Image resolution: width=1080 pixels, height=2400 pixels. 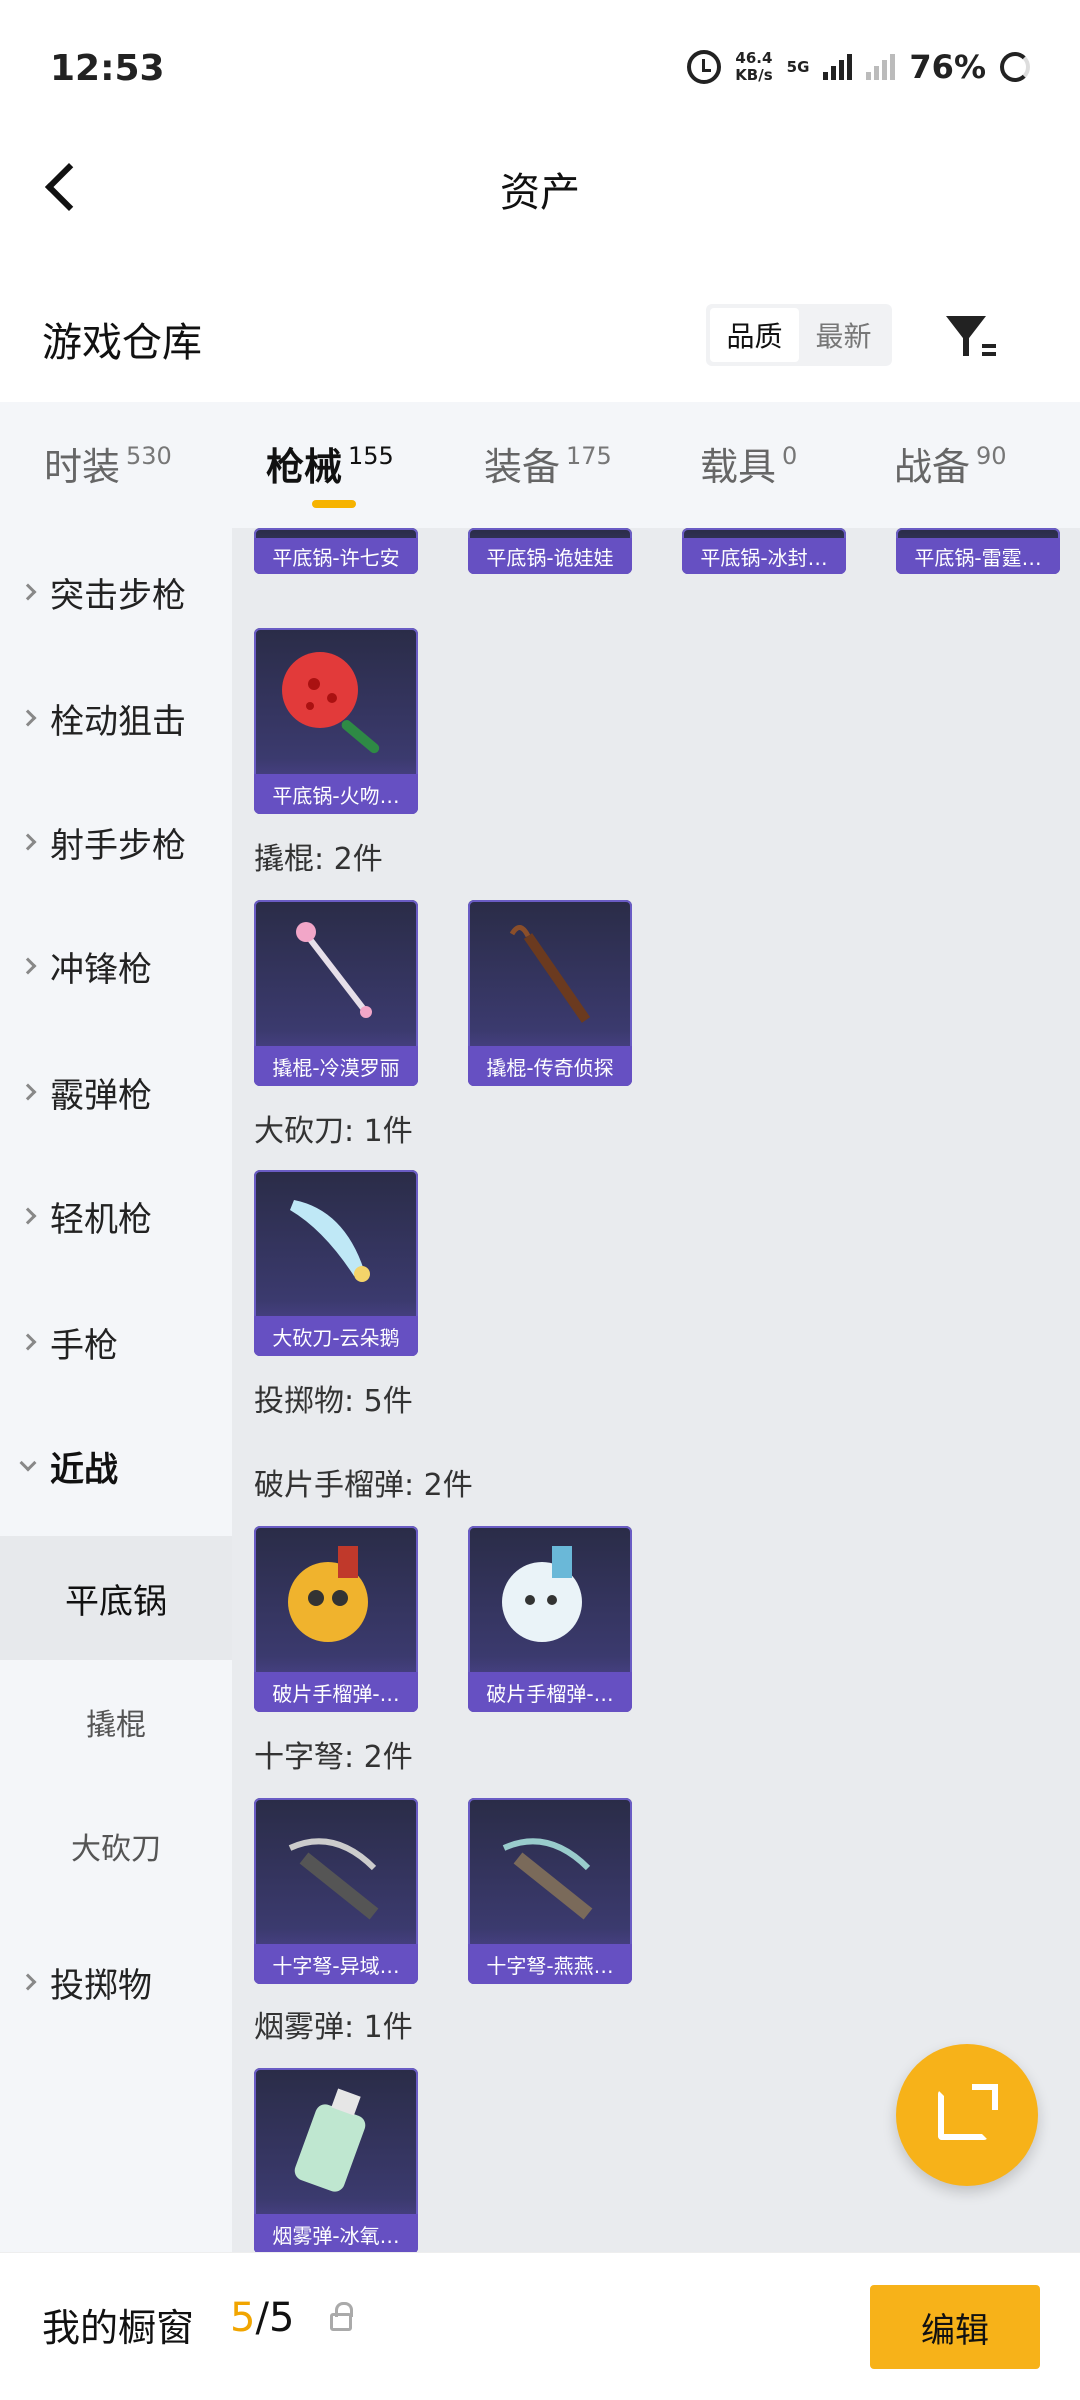 I want to click on sidebar-item-bolt-sniper: 栓动狙击, so click(x=116, y=718).